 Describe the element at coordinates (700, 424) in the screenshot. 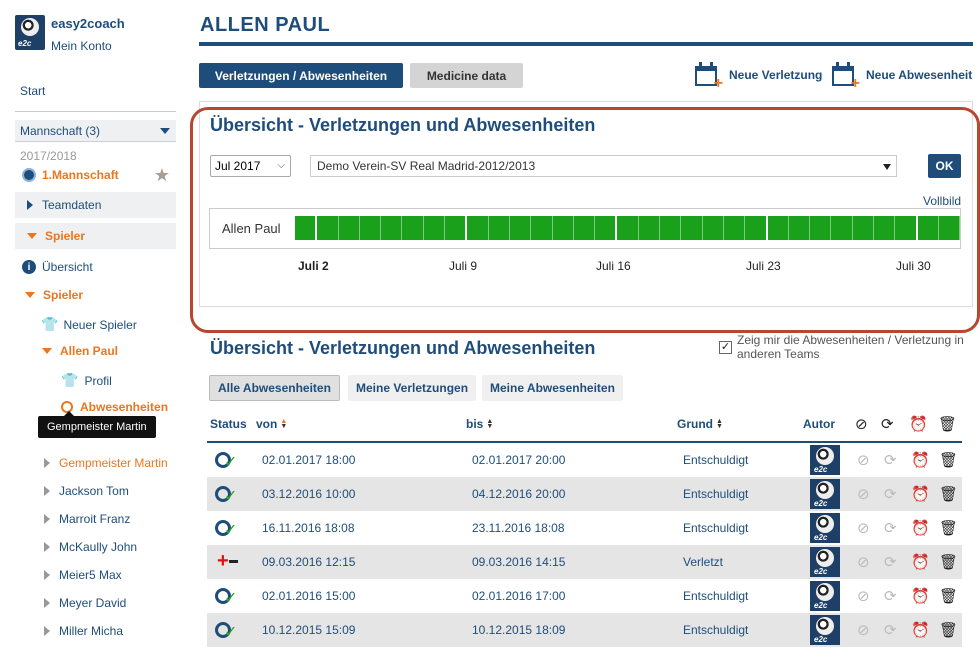

I see `column-reason: Grund ▲ ▼` at that location.